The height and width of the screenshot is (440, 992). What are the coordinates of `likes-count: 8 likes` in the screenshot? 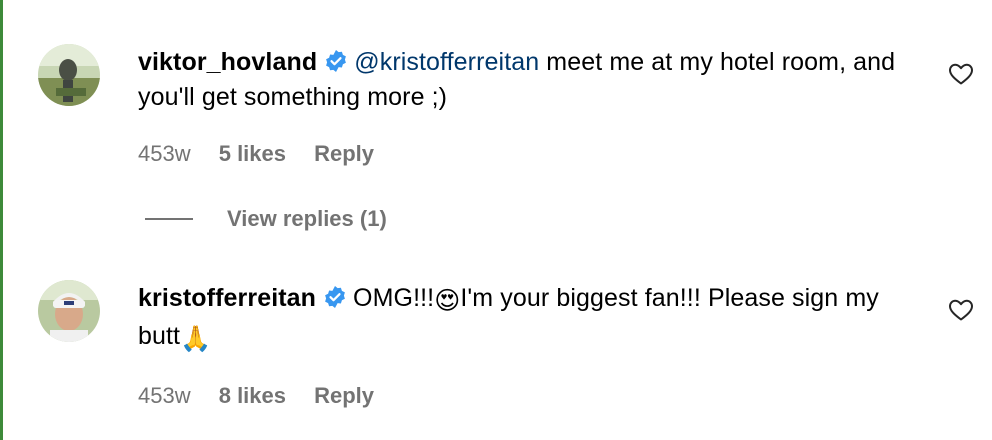 It's located at (252, 395).